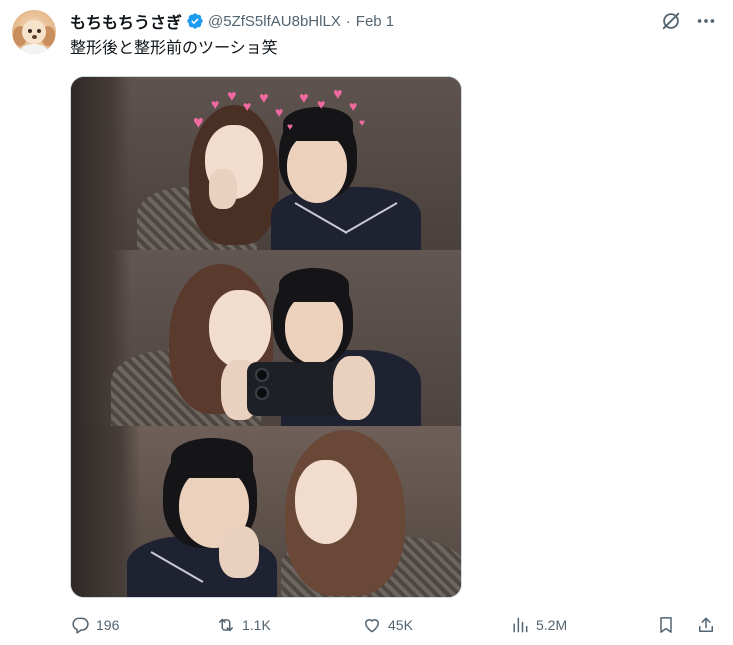 This screenshot has height=645, width=733. Describe the element at coordinates (30, 31) in the screenshot. I see `avatar-eye-left` at that location.